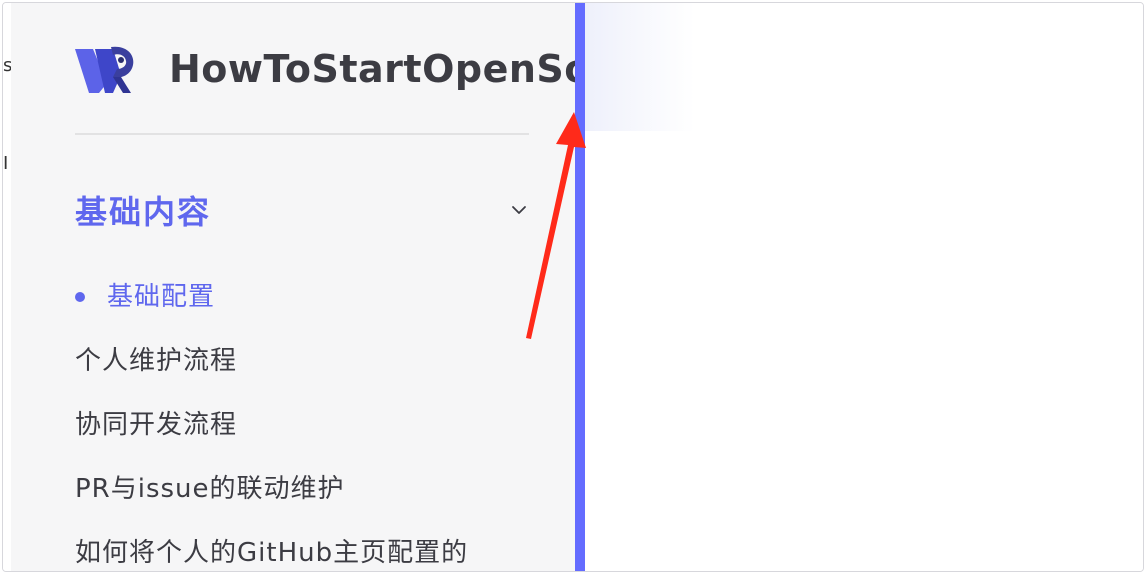 The height and width of the screenshot is (576, 1148). I want to click on sidebar-item-label: 协同开发流程, so click(156, 425).